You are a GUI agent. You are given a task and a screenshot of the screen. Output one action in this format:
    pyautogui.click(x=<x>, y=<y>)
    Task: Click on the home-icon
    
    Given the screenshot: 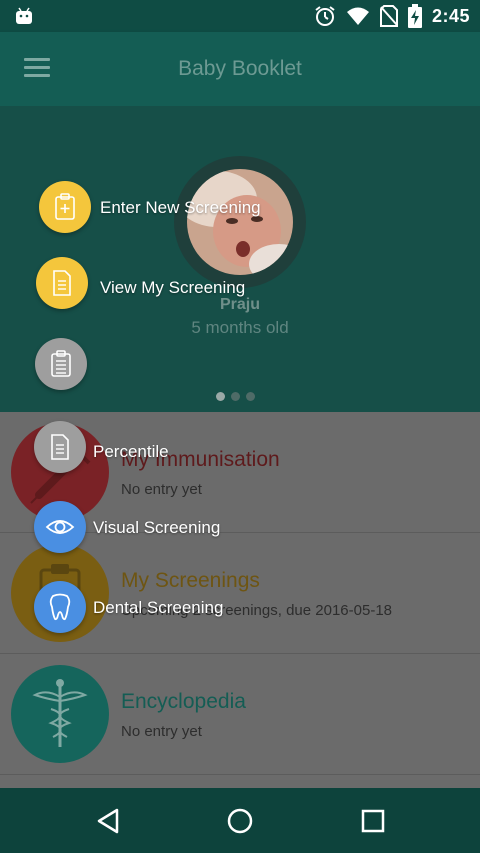 What is the action you would take?
    pyautogui.click(x=240, y=821)
    